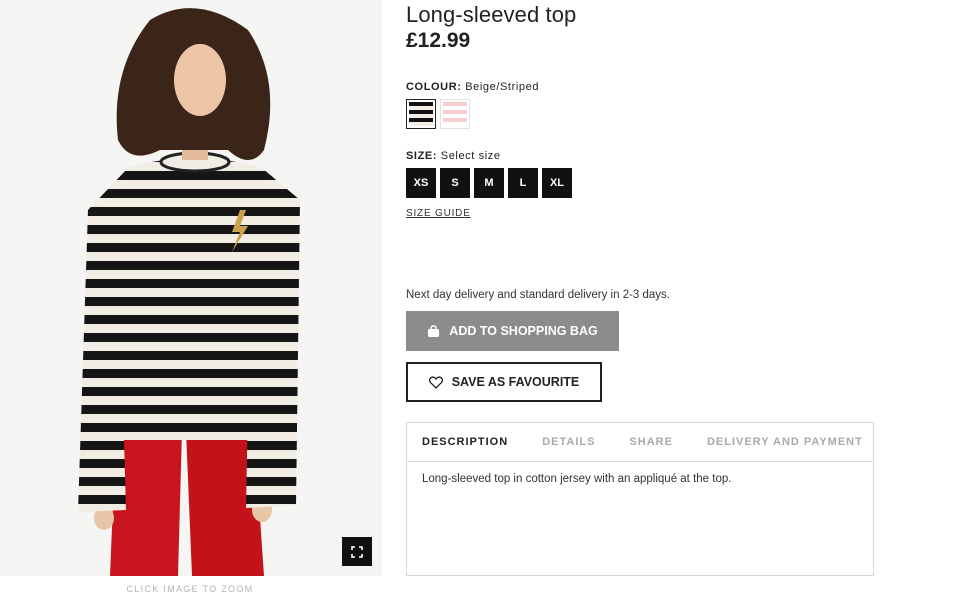 The width and height of the screenshot is (973, 611). I want to click on product-title: Long-sleeved top, so click(491, 14).